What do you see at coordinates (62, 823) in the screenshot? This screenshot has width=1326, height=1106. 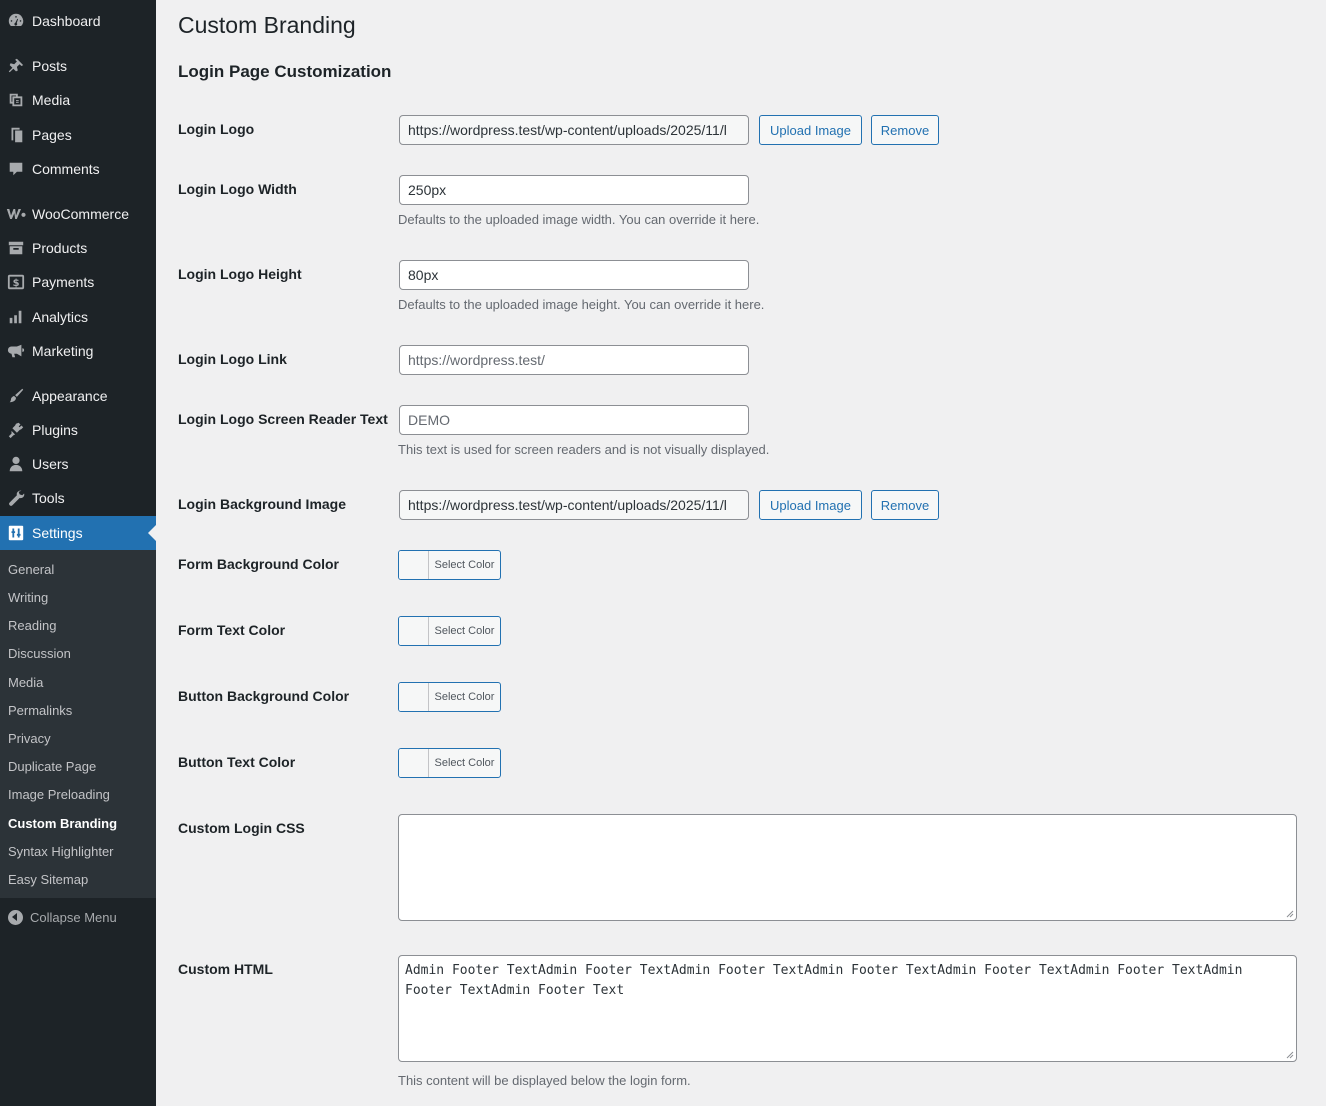 I see `submenu-item-custom-branding: Custom Branding` at bounding box center [62, 823].